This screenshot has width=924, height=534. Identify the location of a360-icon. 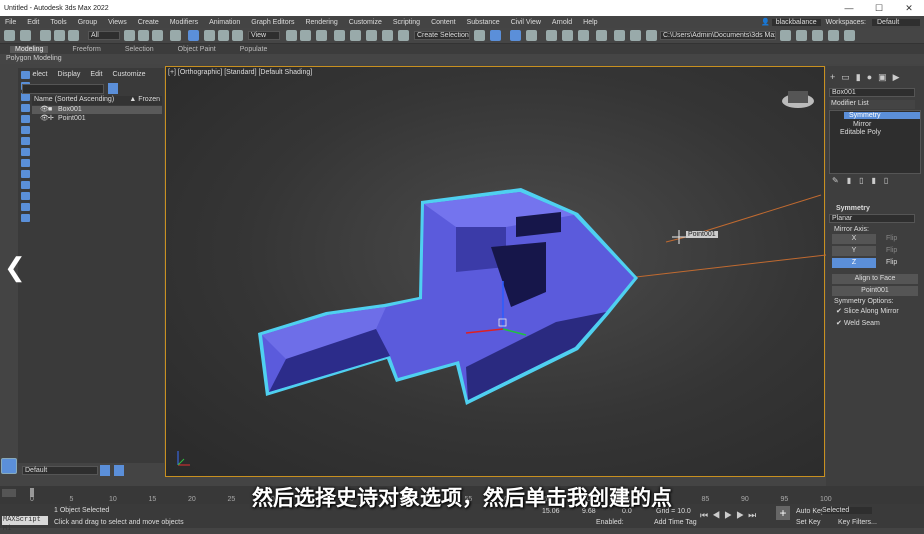
(651, 35).